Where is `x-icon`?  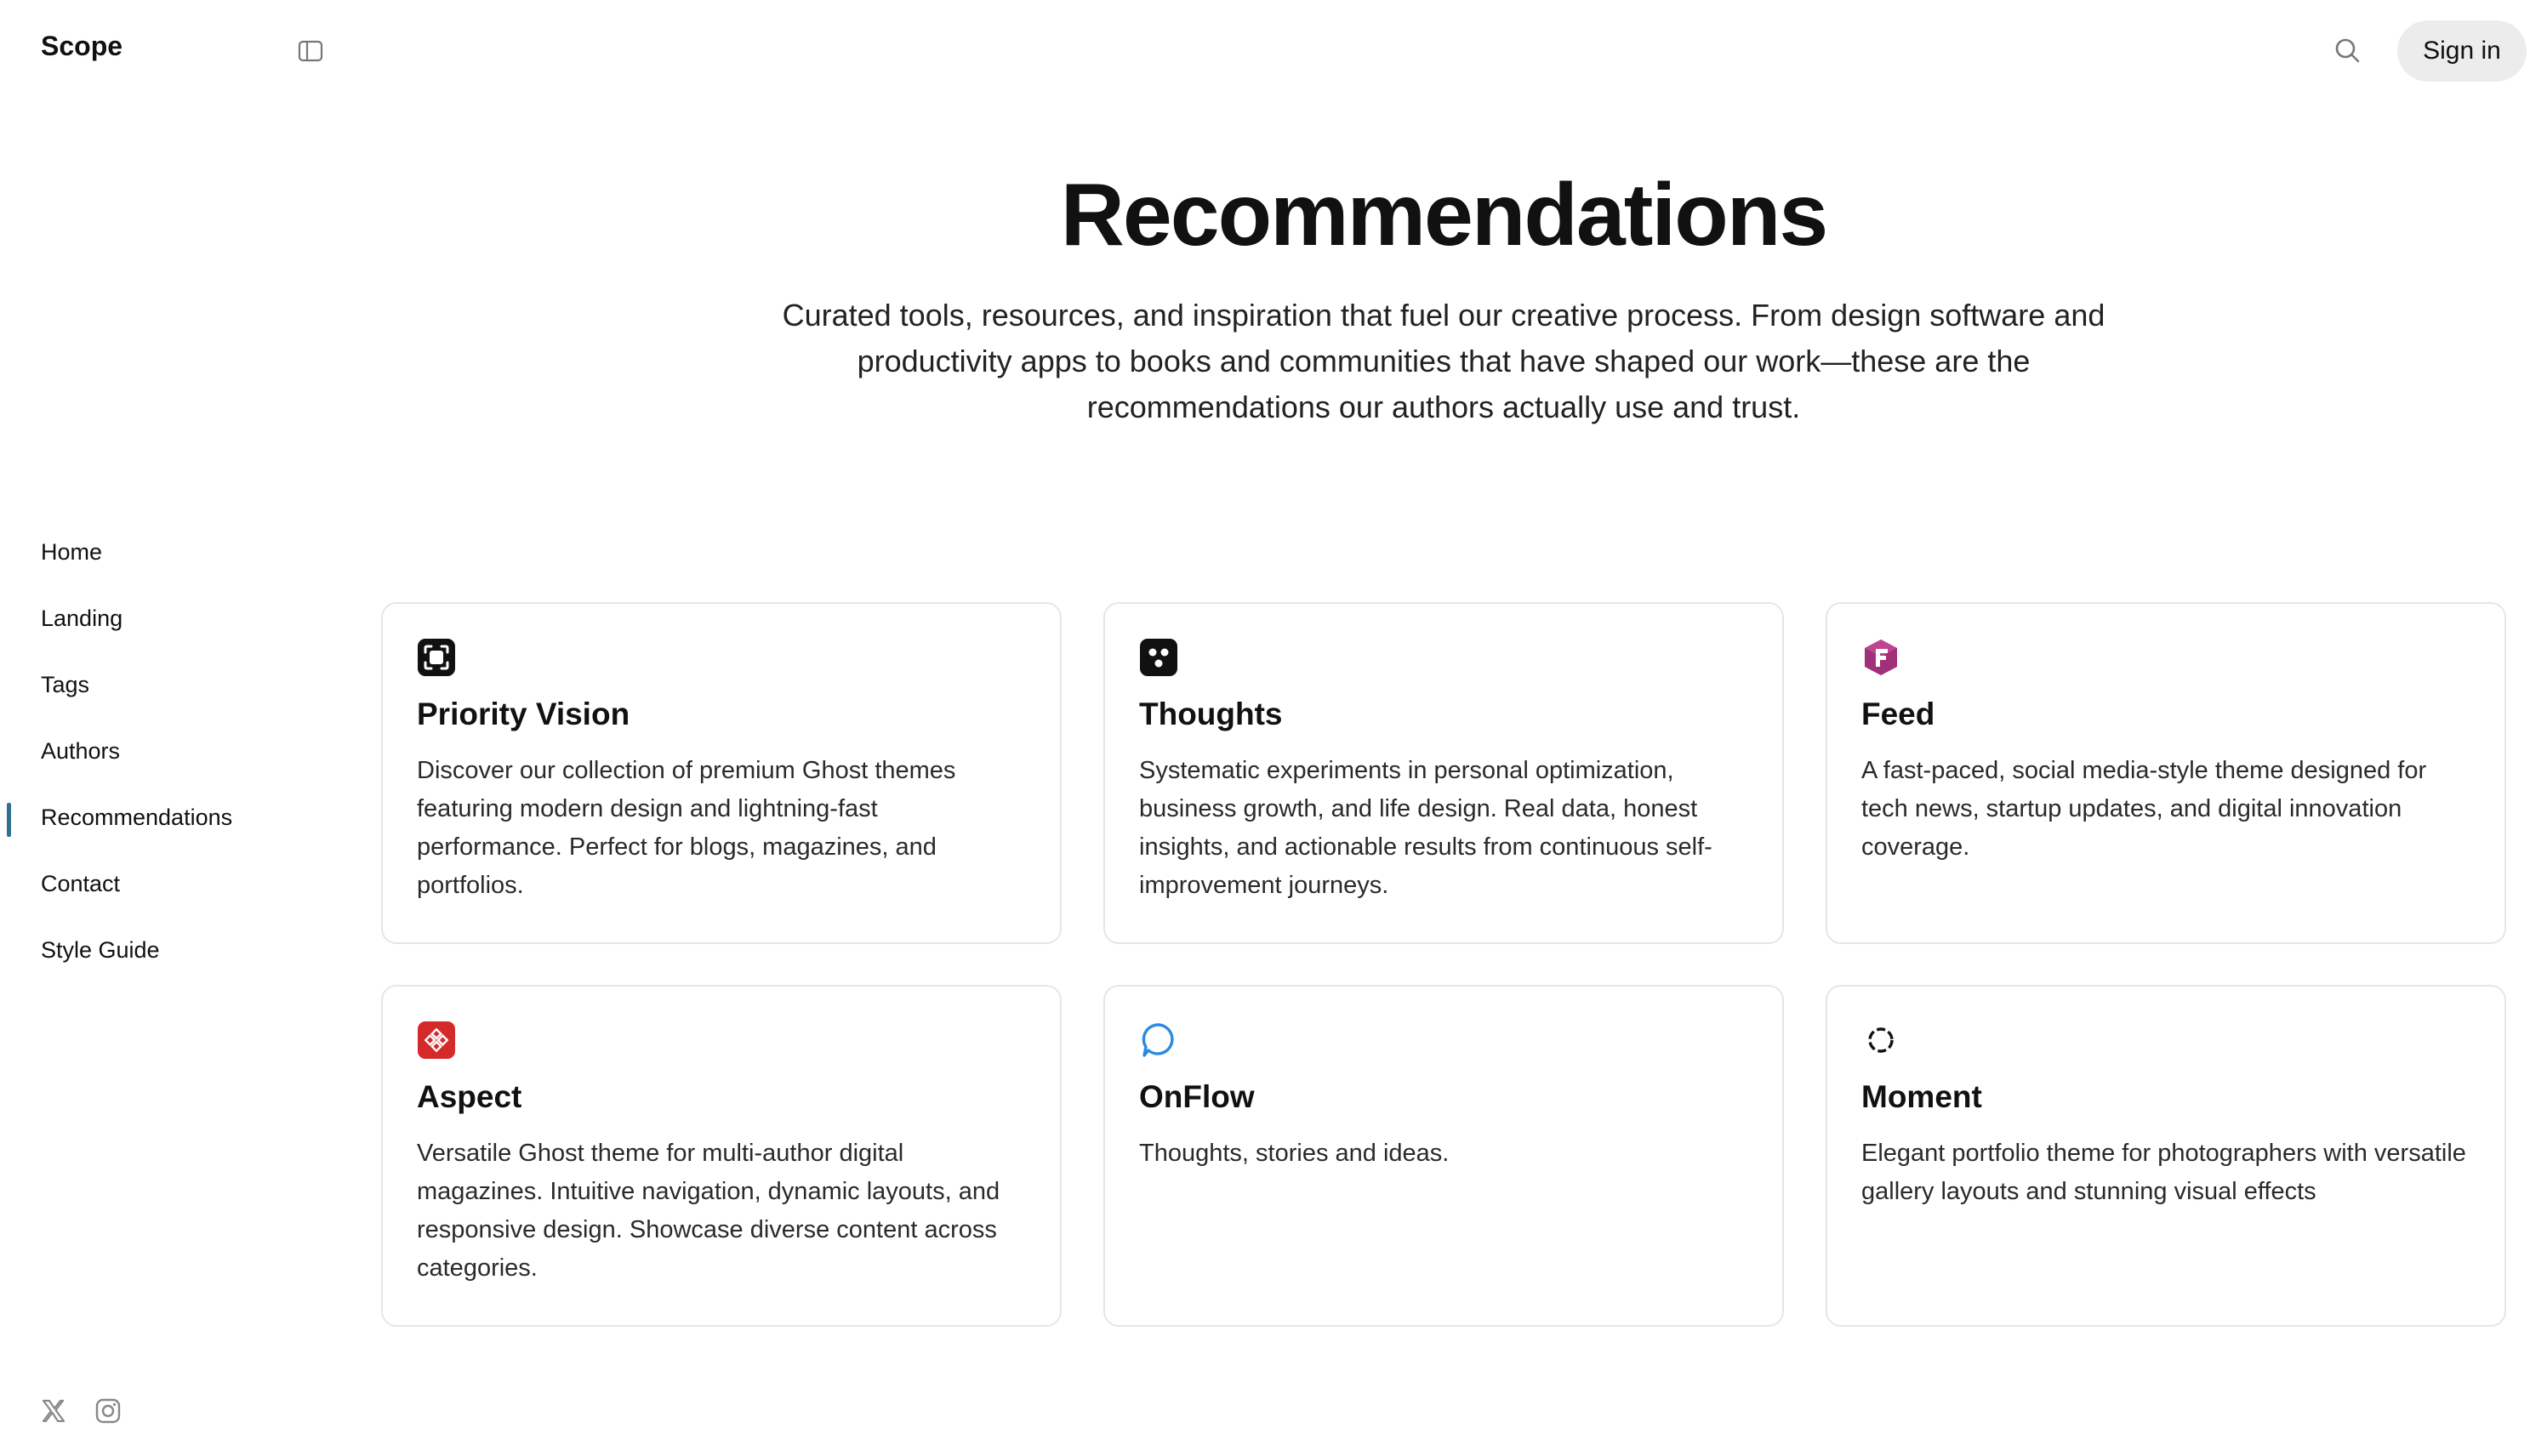 x-icon is located at coordinates (53, 1410).